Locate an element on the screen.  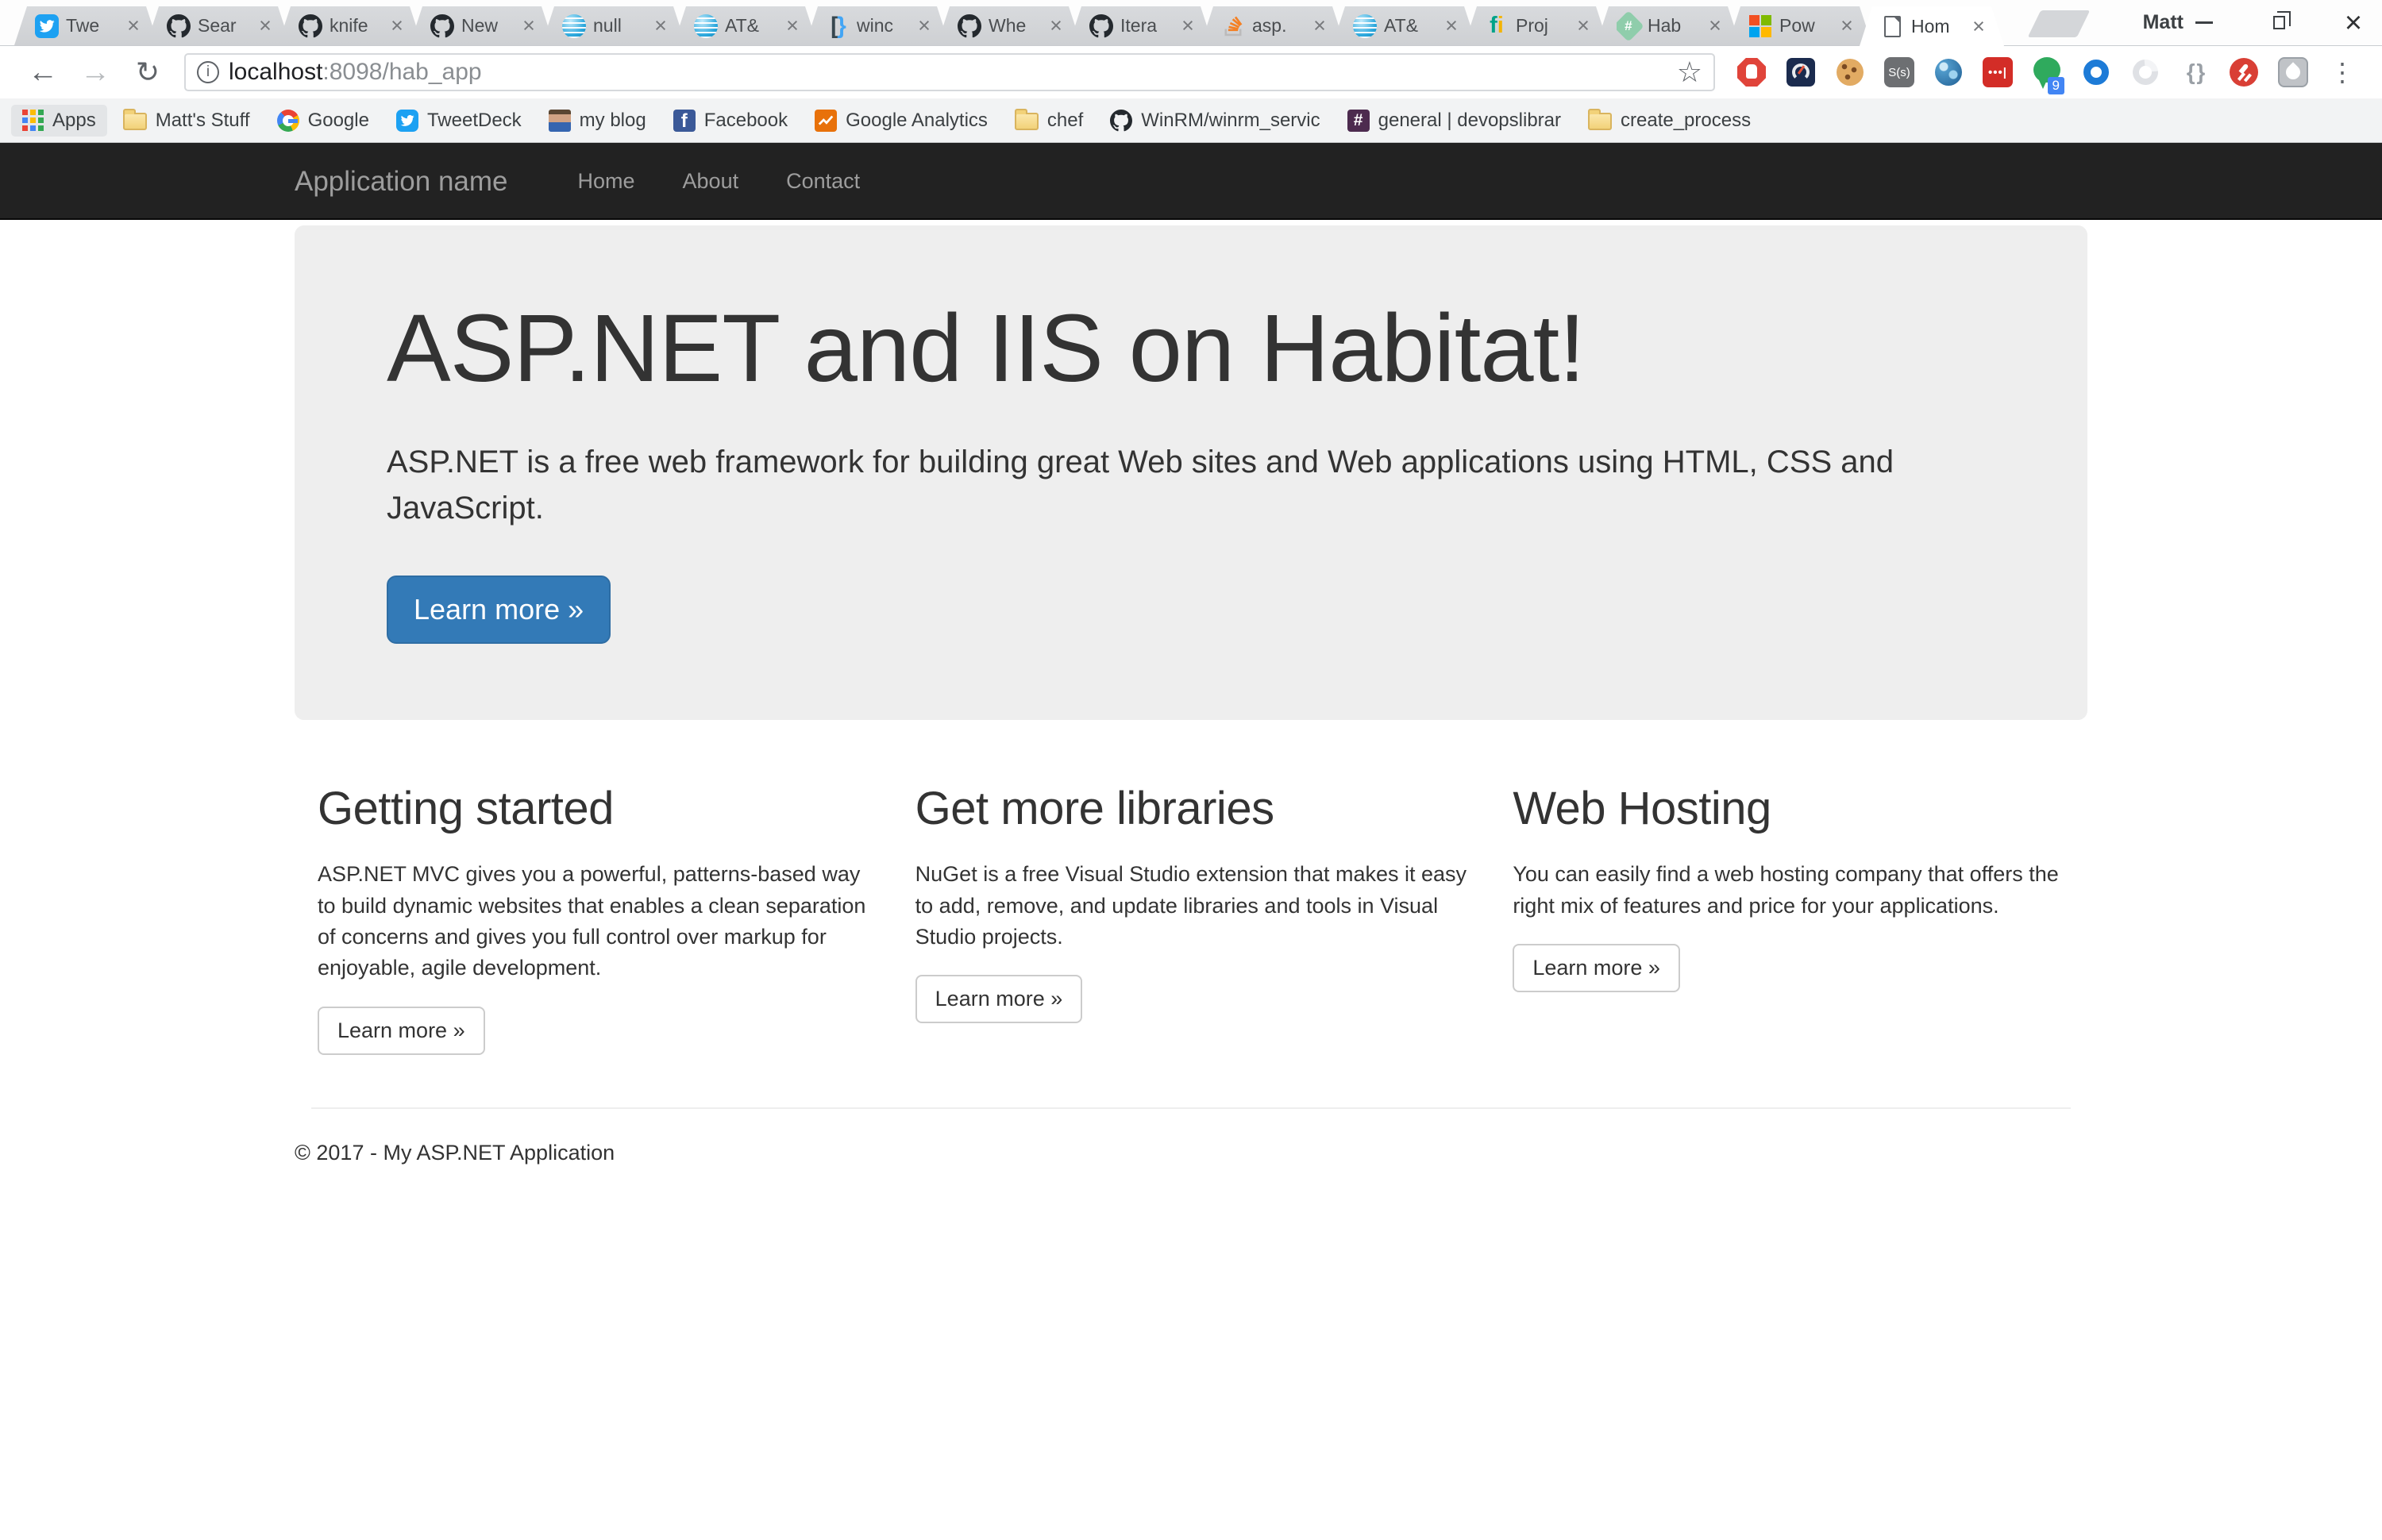
speedometer-icon is located at coordinates (1801, 72).